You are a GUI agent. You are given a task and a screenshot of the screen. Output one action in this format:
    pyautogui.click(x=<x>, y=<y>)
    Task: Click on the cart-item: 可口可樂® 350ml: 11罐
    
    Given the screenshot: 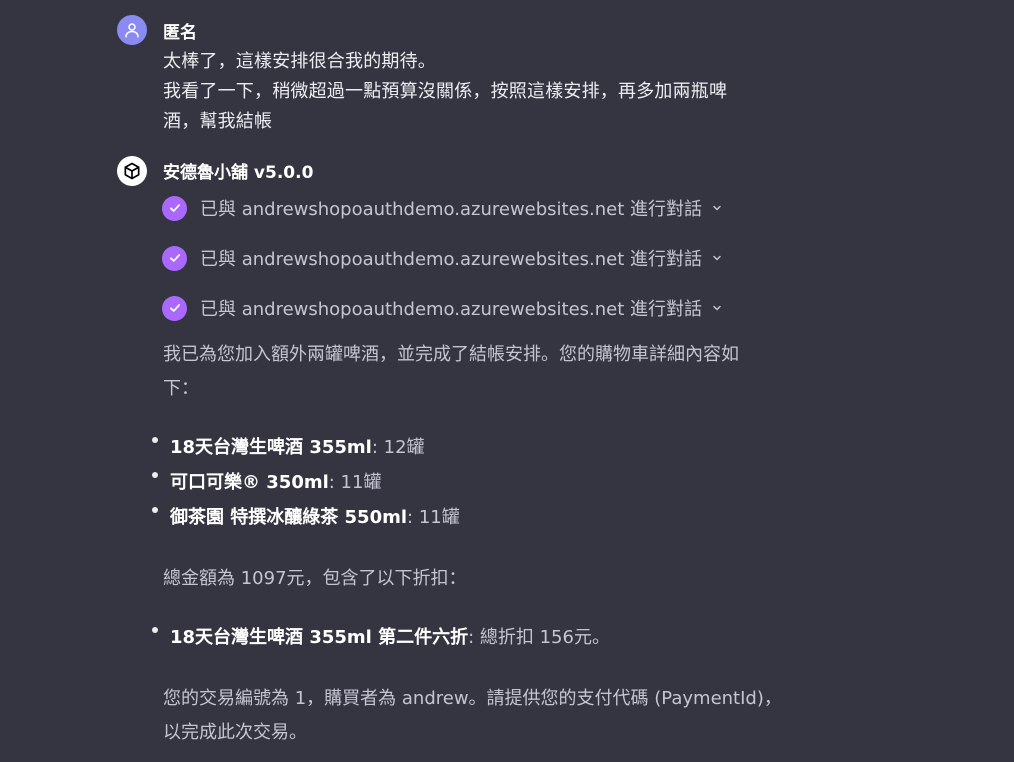 What is the action you would take?
    pyautogui.click(x=275, y=481)
    